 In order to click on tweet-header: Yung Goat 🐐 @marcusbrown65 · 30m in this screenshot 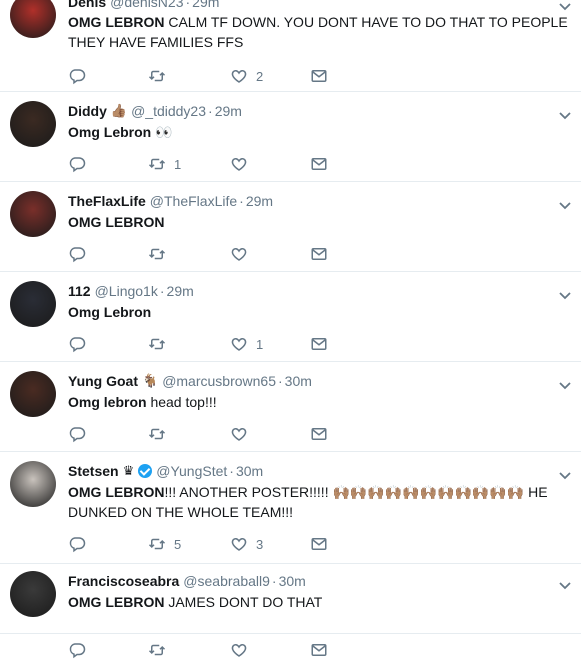, I will do `click(304, 381)`.